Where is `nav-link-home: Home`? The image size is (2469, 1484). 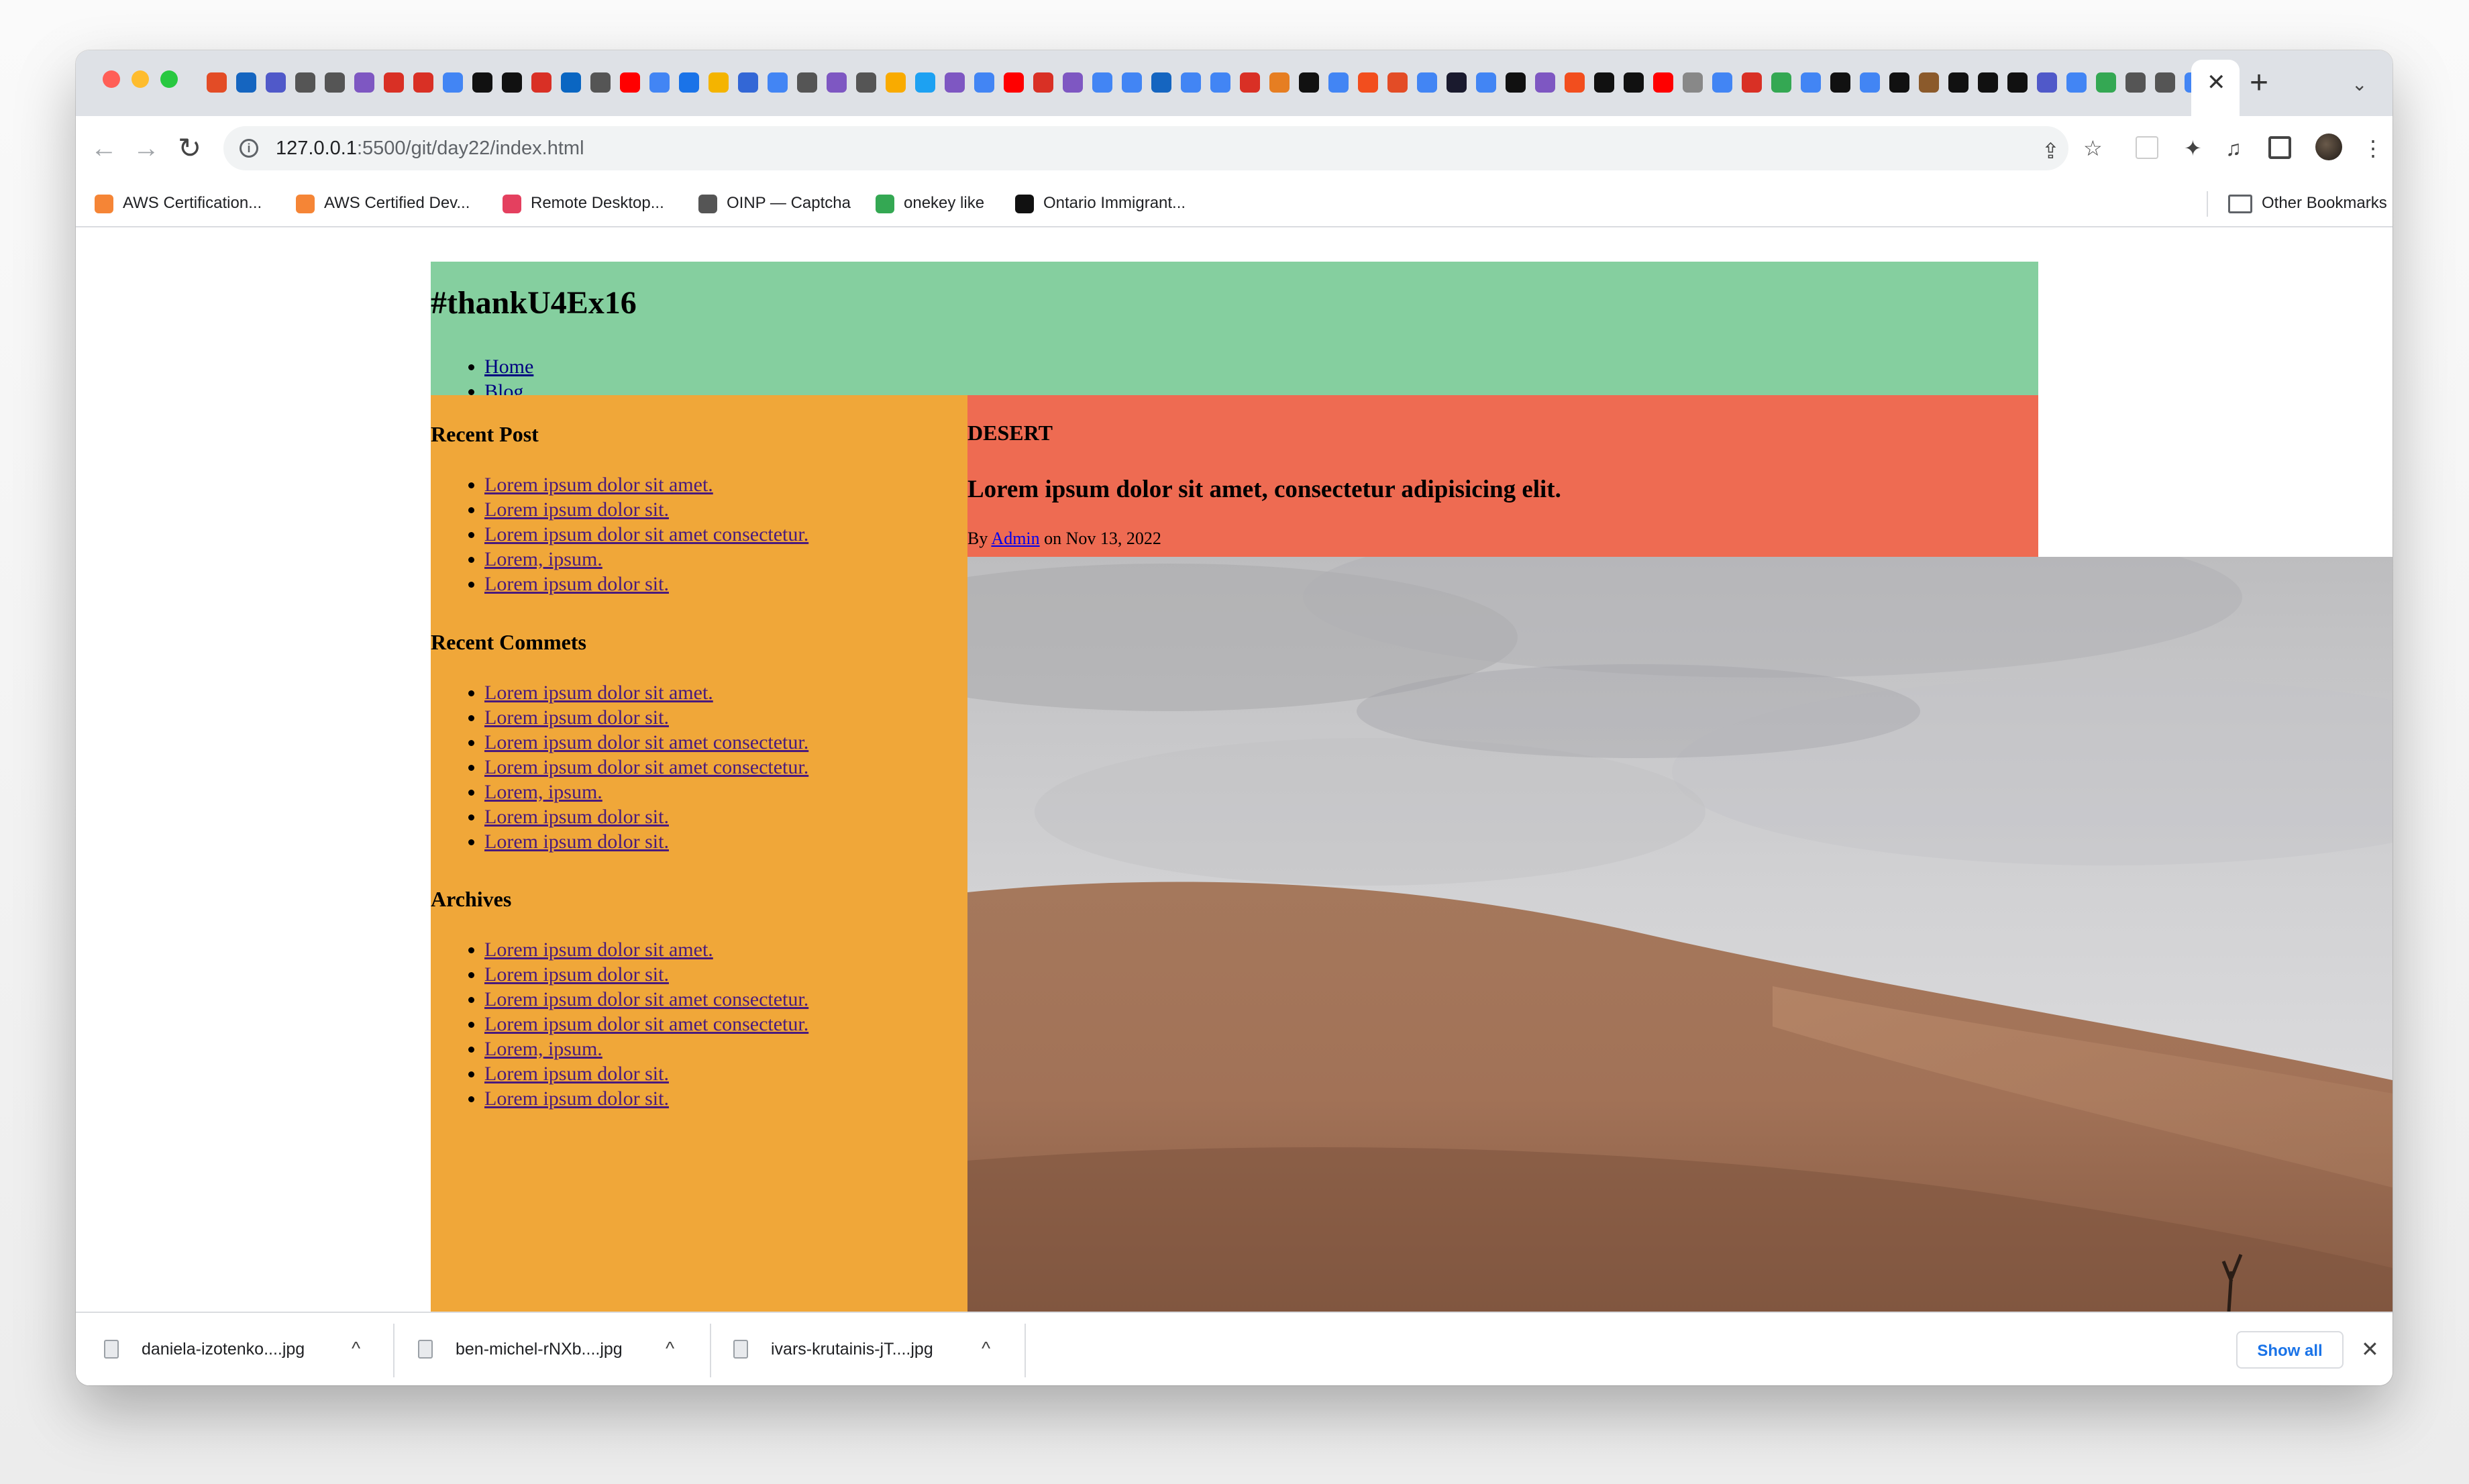
nav-link-home: Home is located at coordinates (509, 367).